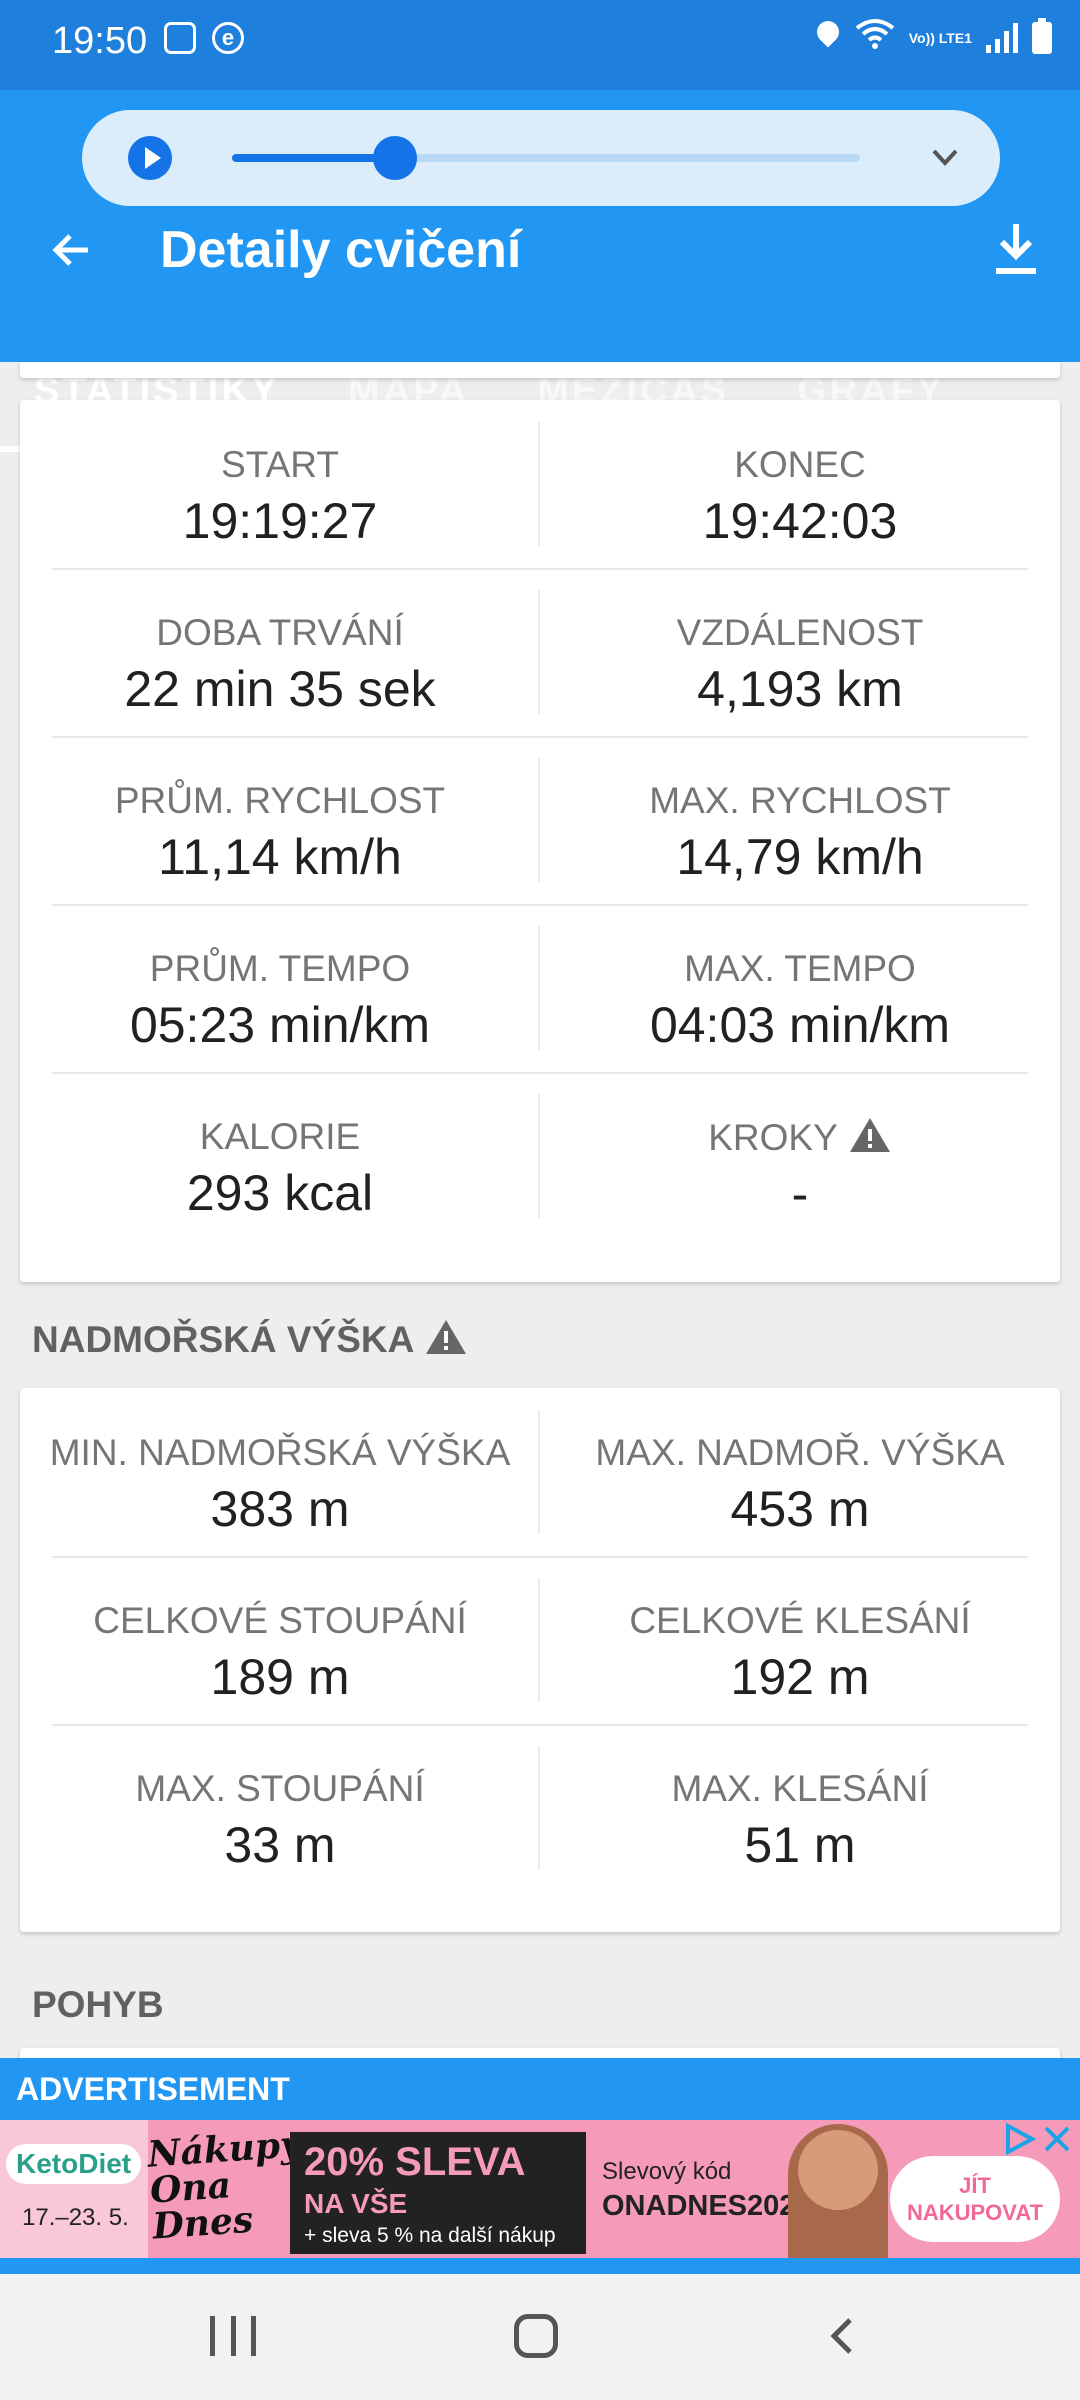 The height and width of the screenshot is (2400, 1080). Describe the element at coordinates (800, 1025) in the screenshot. I see `stat-value: 04:03 min/km` at that location.